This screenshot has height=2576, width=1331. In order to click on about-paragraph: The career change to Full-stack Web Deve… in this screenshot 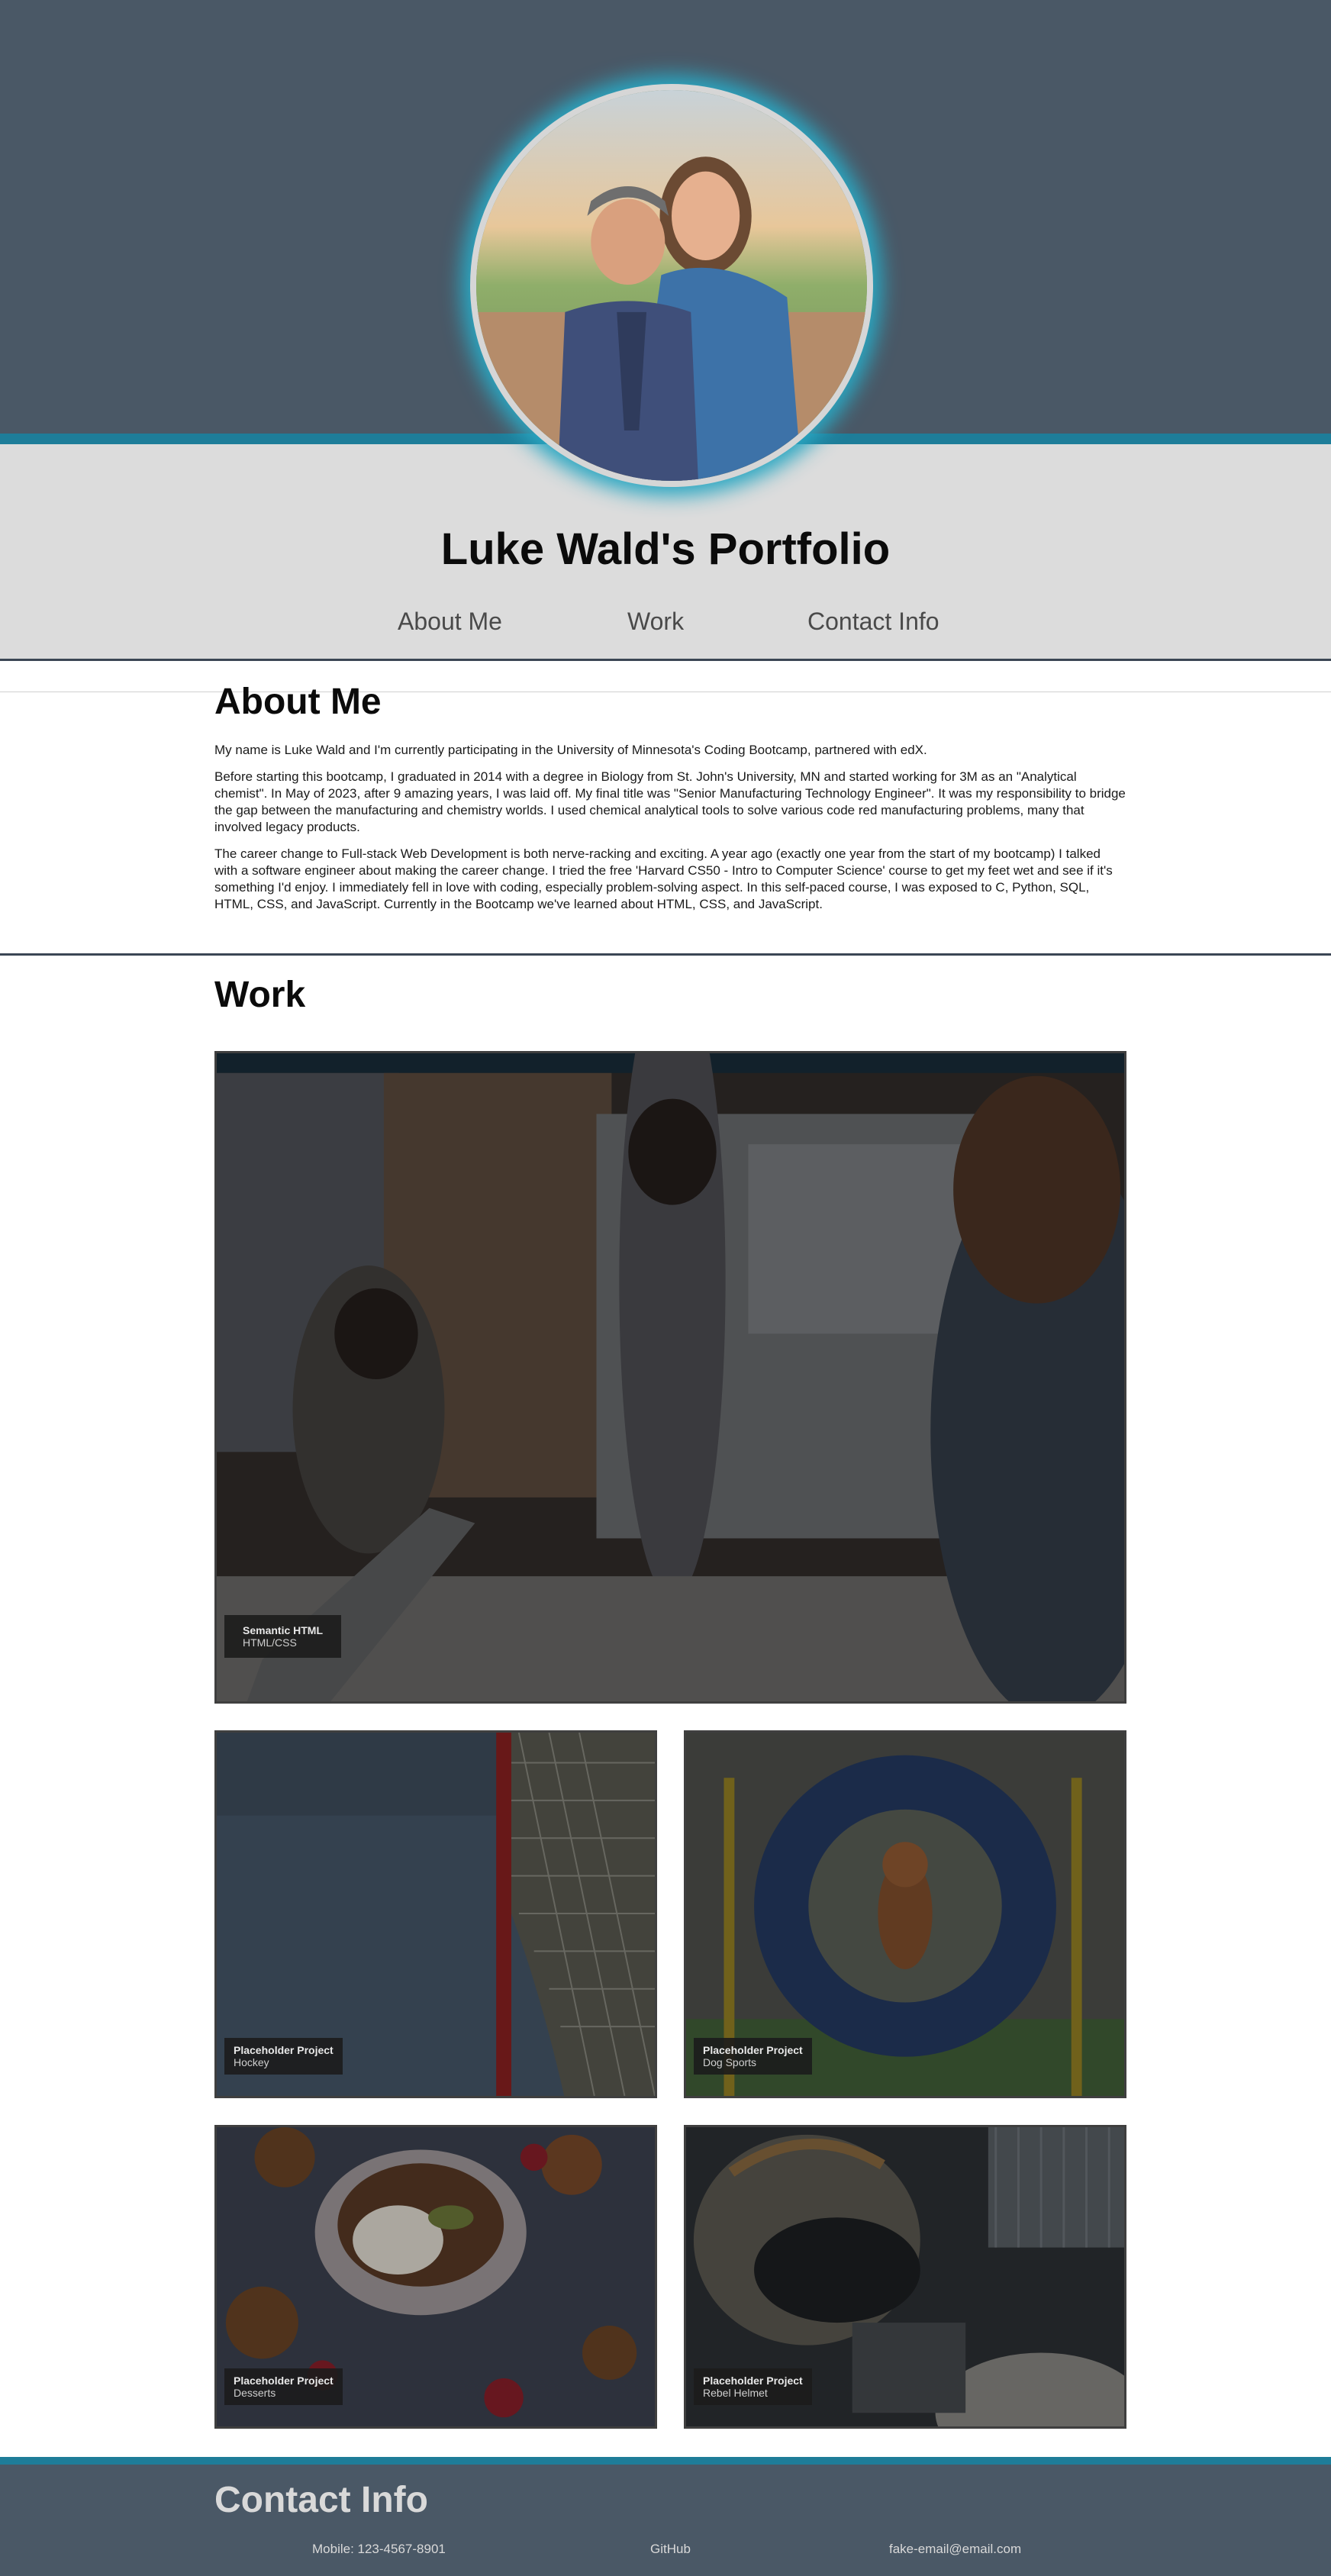, I will do `click(663, 878)`.